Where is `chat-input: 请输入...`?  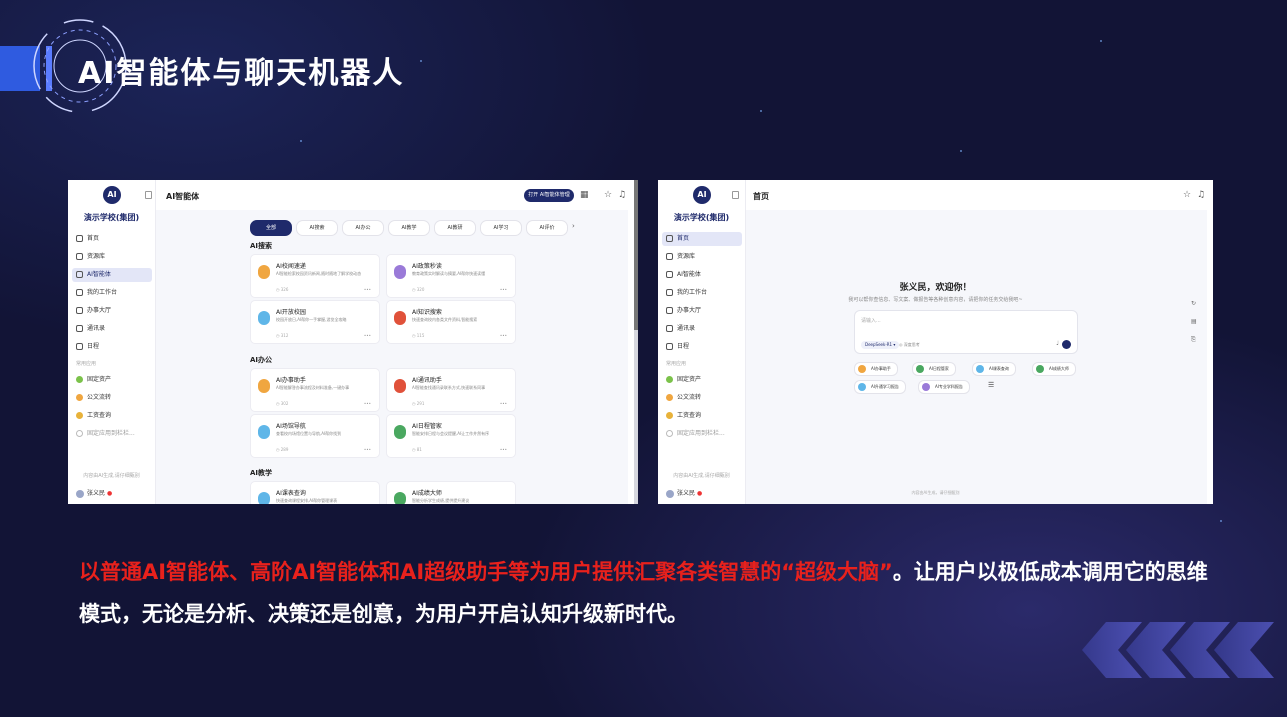
chat-input: 请输入... is located at coordinates (871, 320).